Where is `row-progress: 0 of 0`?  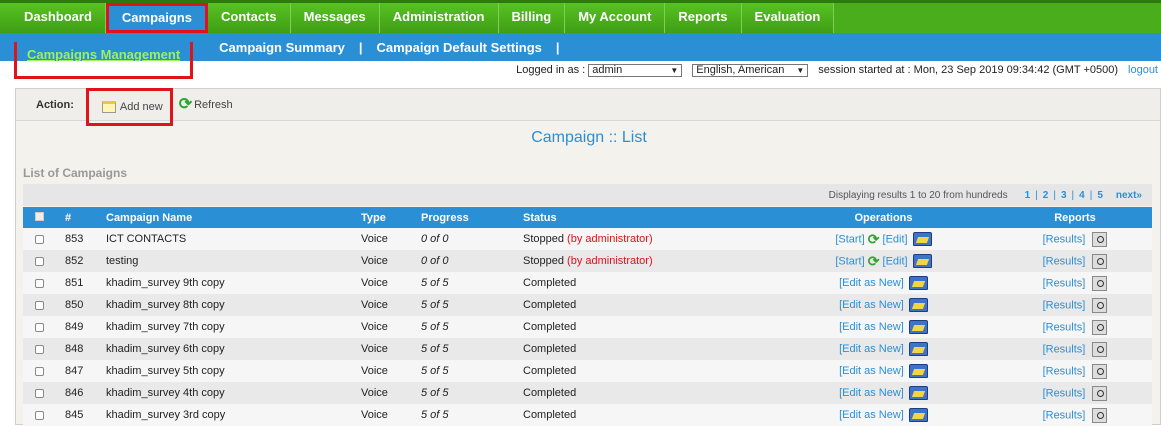 row-progress: 0 of 0 is located at coordinates (435, 239).